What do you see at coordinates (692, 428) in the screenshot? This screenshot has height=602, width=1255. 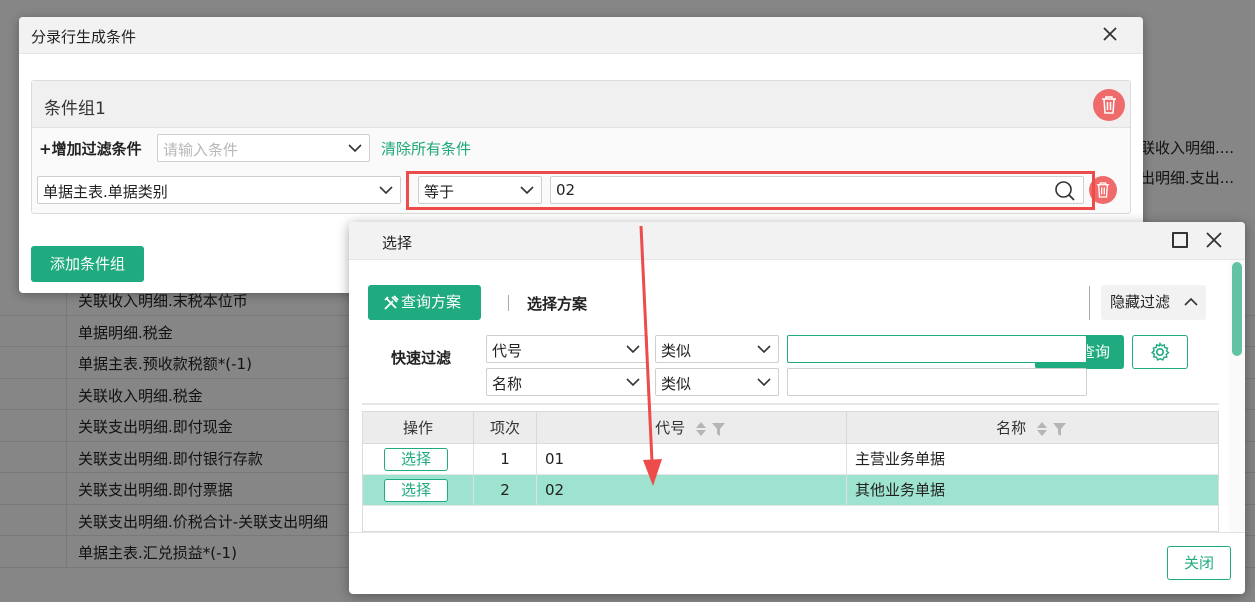 I see `column-header-code: 代号` at bounding box center [692, 428].